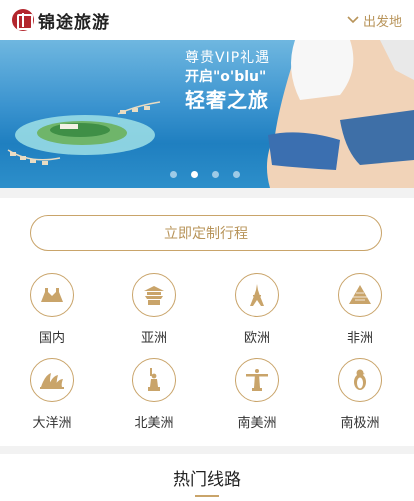 The image size is (414, 501). I want to click on statue-of-liberty-icon, so click(154, 379).